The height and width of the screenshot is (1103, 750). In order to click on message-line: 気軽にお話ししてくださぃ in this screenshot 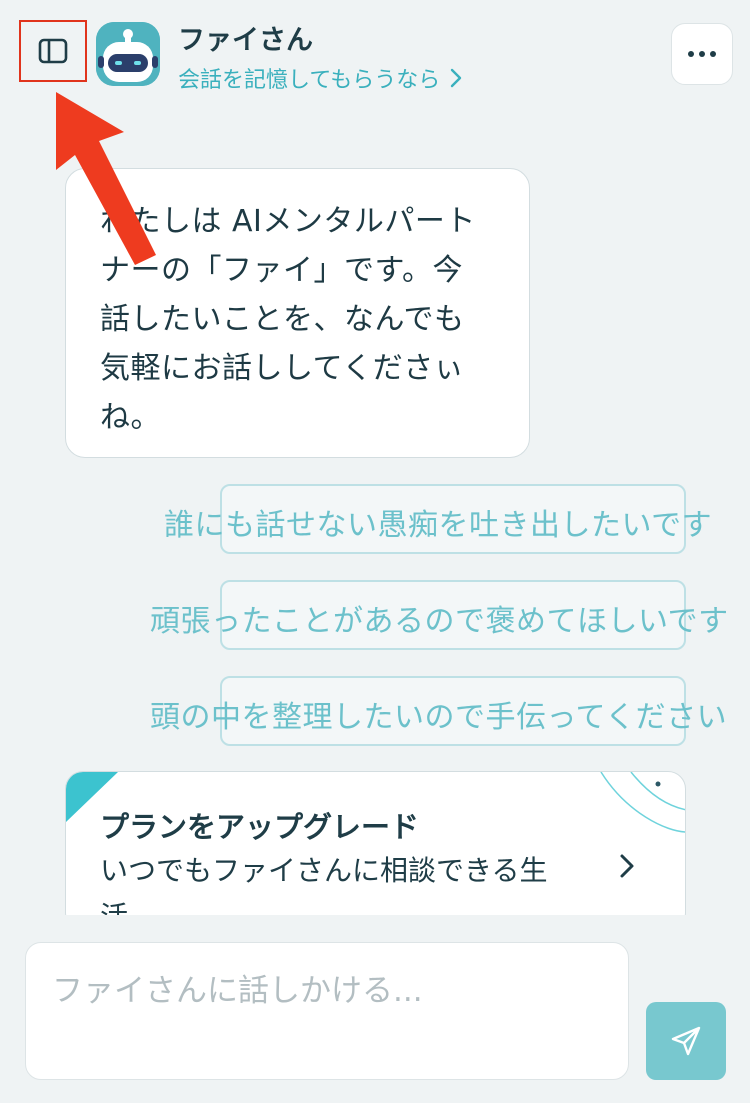, I will do `click(282, 368)`.